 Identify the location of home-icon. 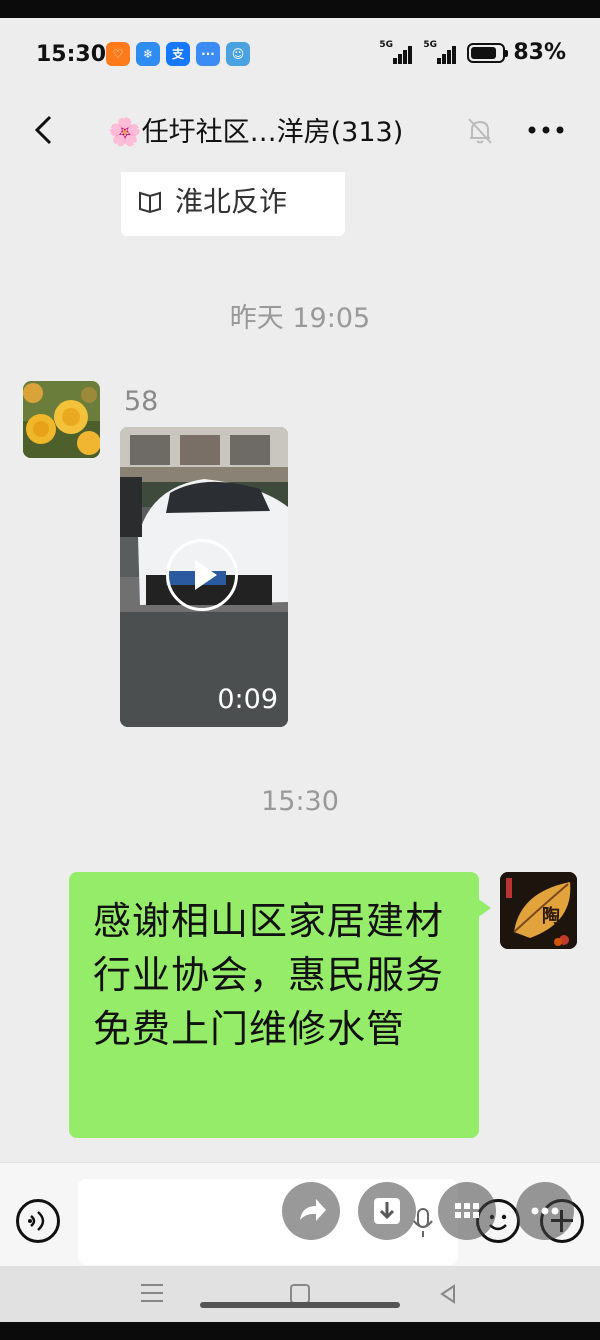
(300, 1294).